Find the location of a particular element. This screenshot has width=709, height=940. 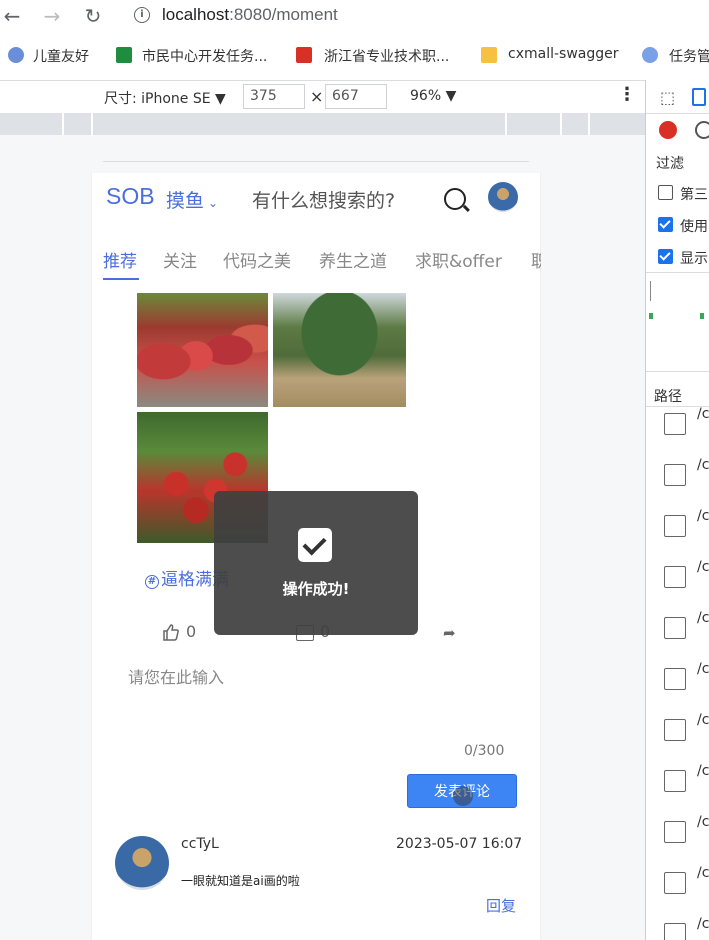

inspect-icon: ⬚ is located at coordinates (667, 97).